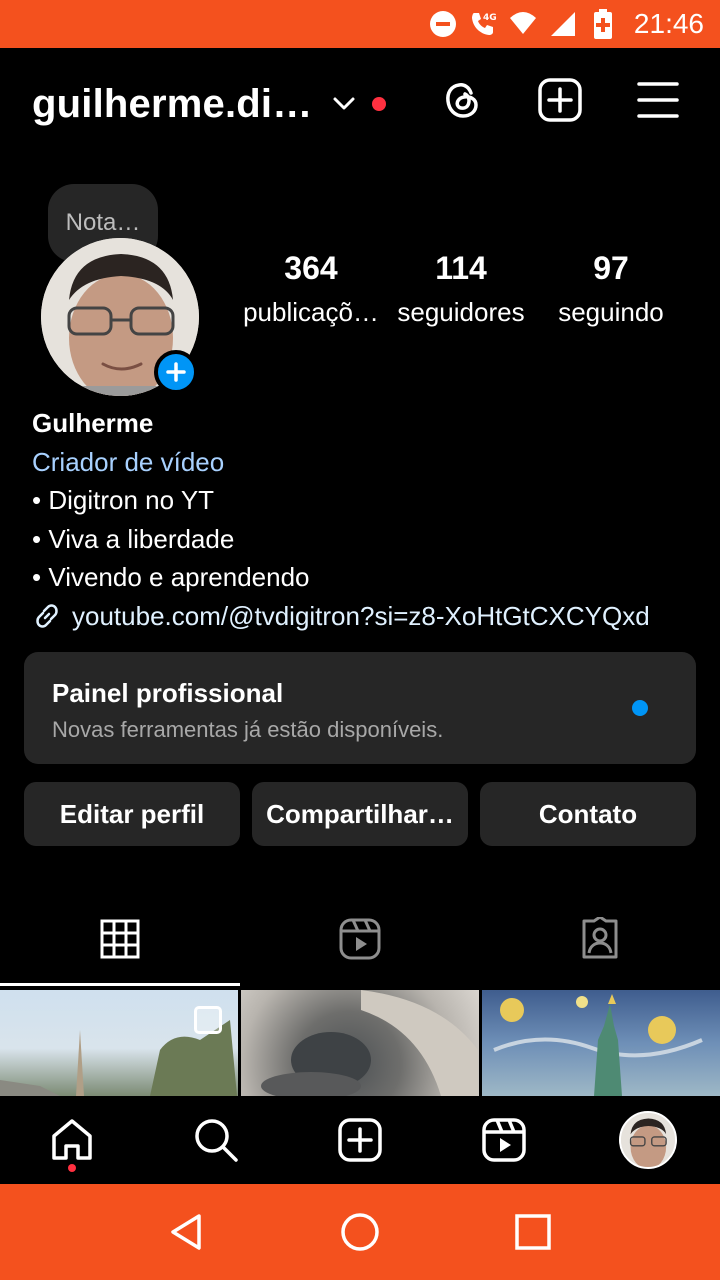  I want to click on nav-profile, so click(648, 1140).